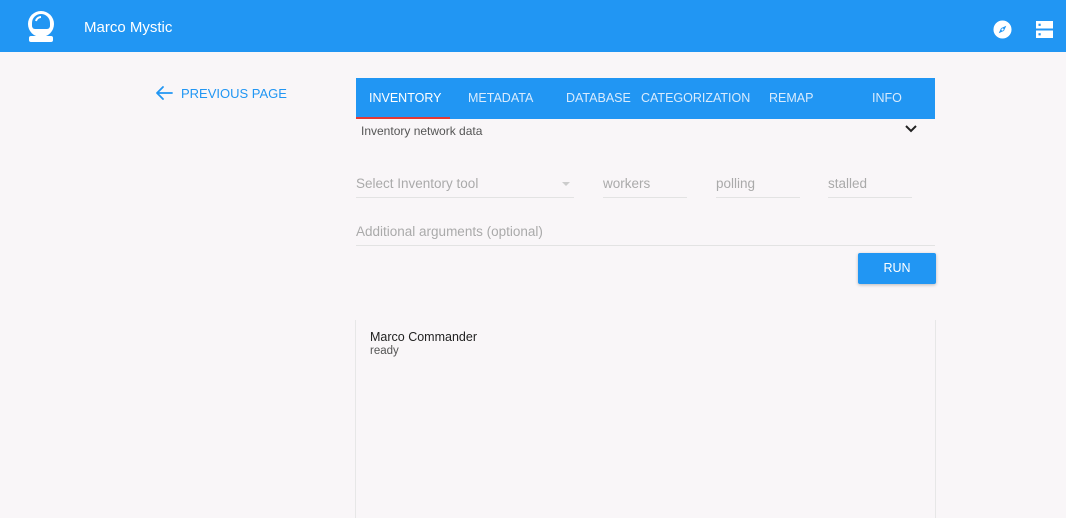 Image resolution: width=1066 pixels, height=518 pixels. I want to click on workers-placeholder: workers, so click(627, 183).